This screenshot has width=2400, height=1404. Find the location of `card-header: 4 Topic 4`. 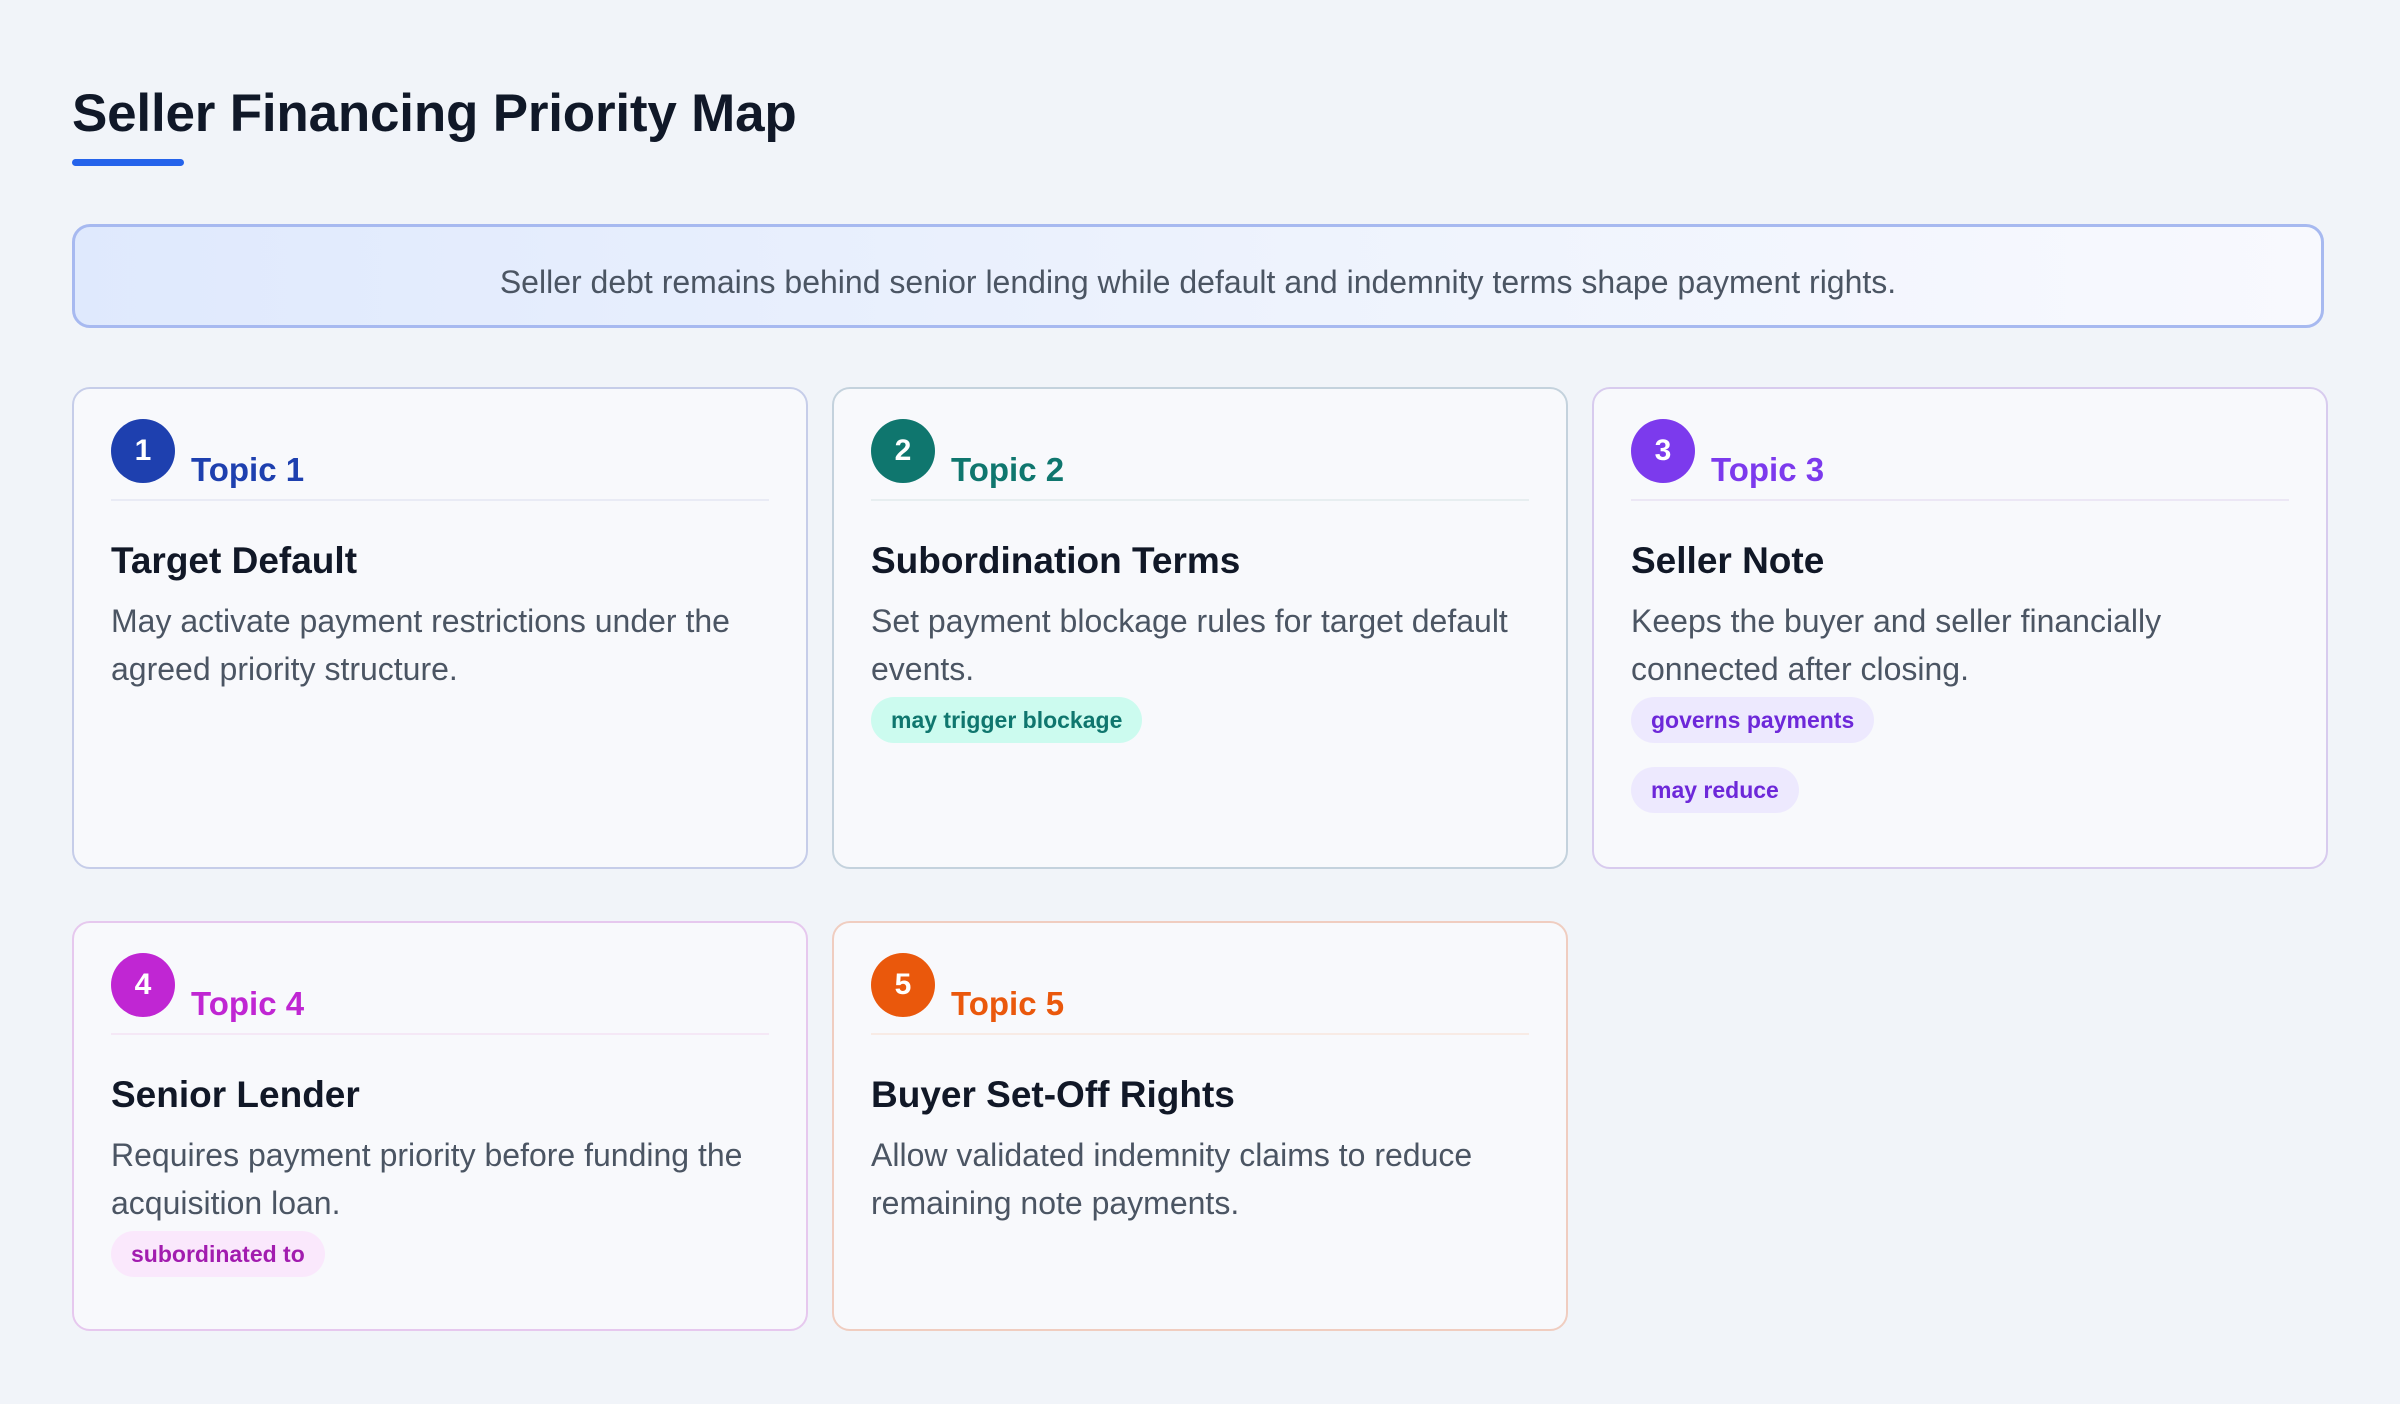

card-header: 4 Topic 4 is located at coordinates (440, 979).